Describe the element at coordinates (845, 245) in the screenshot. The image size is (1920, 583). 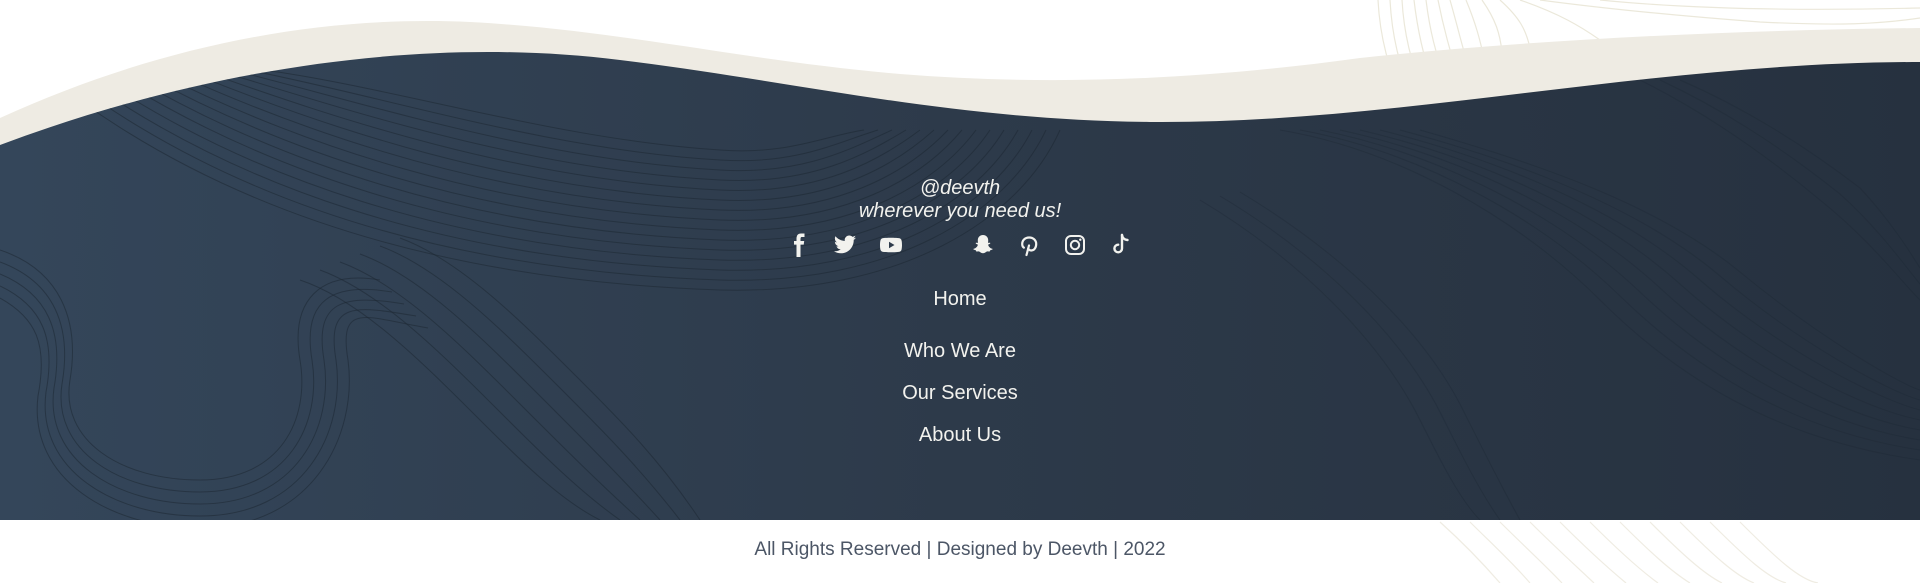
I see `twitter-icon` at that location.